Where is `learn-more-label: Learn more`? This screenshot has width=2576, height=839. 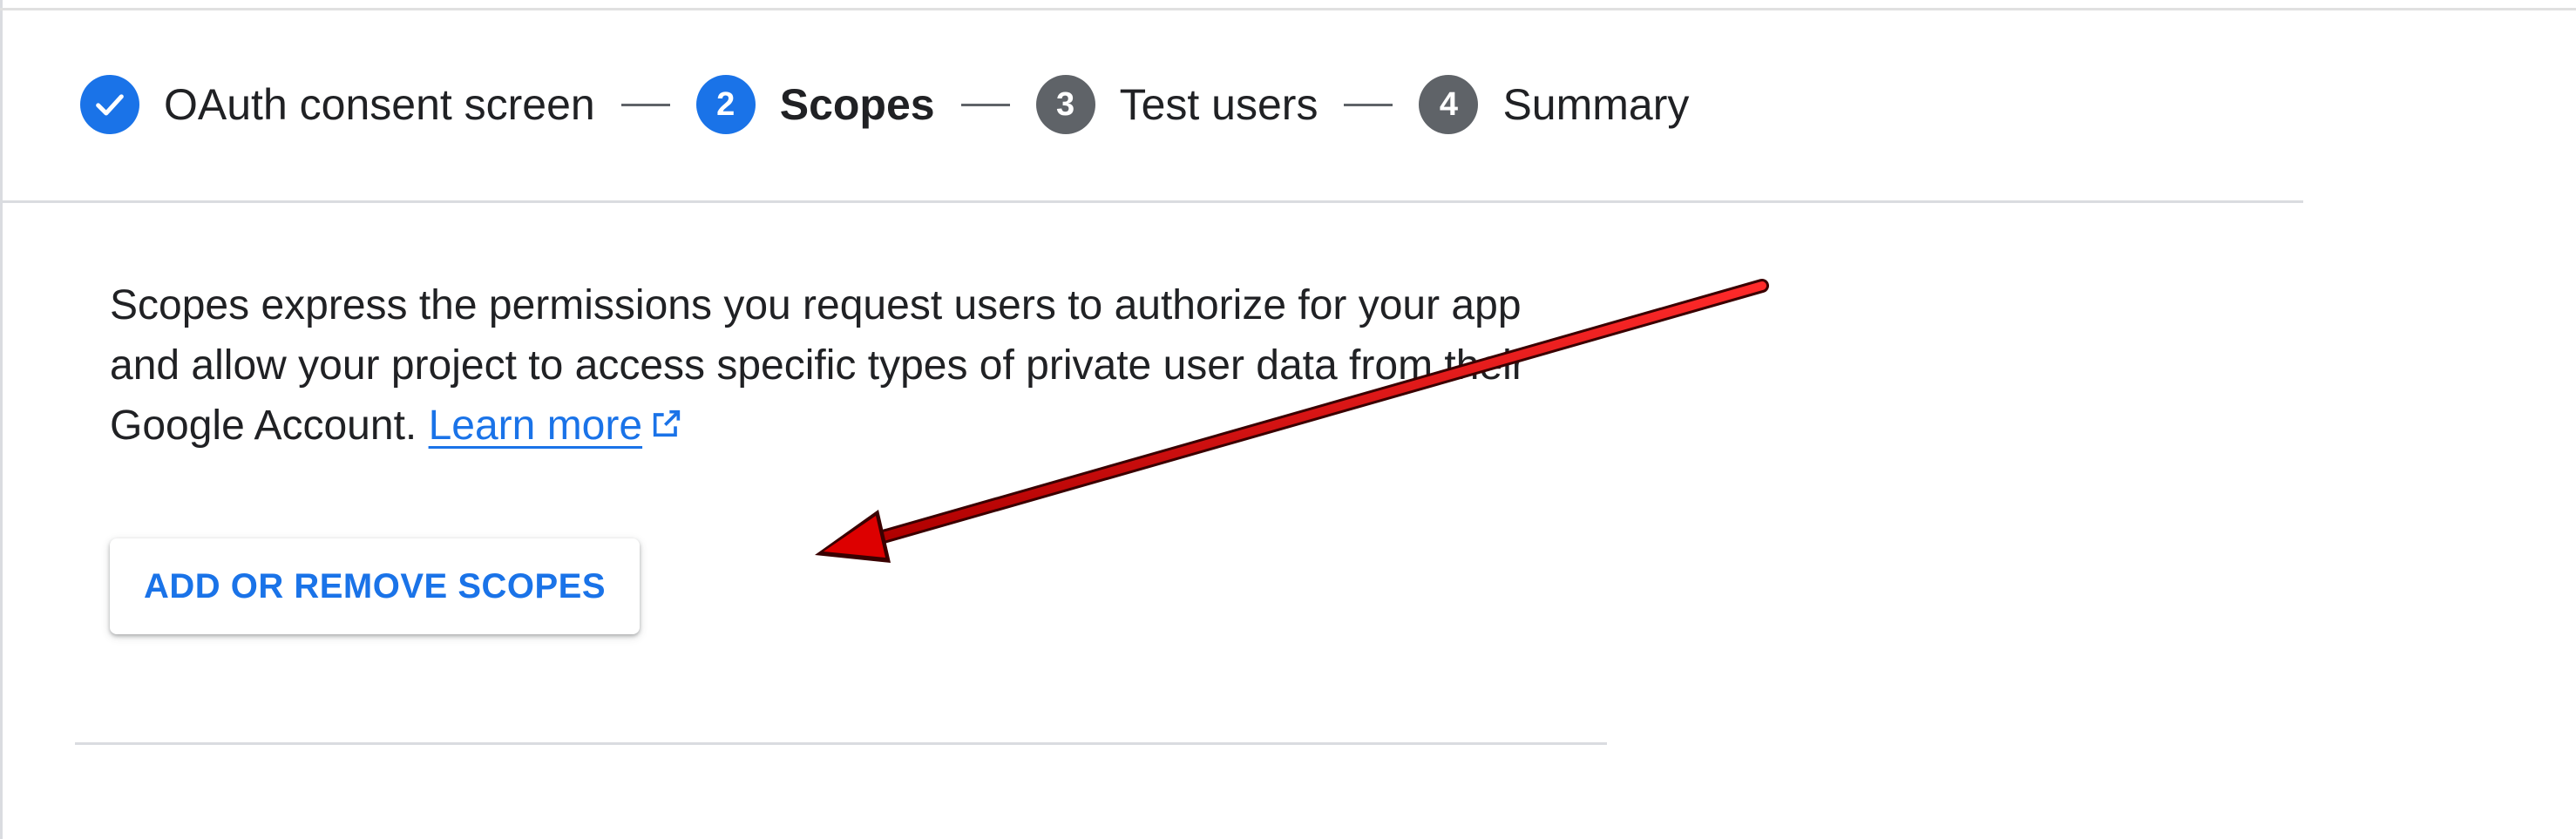
learn-more-label: Learn more is located at coordinates (536, 426).